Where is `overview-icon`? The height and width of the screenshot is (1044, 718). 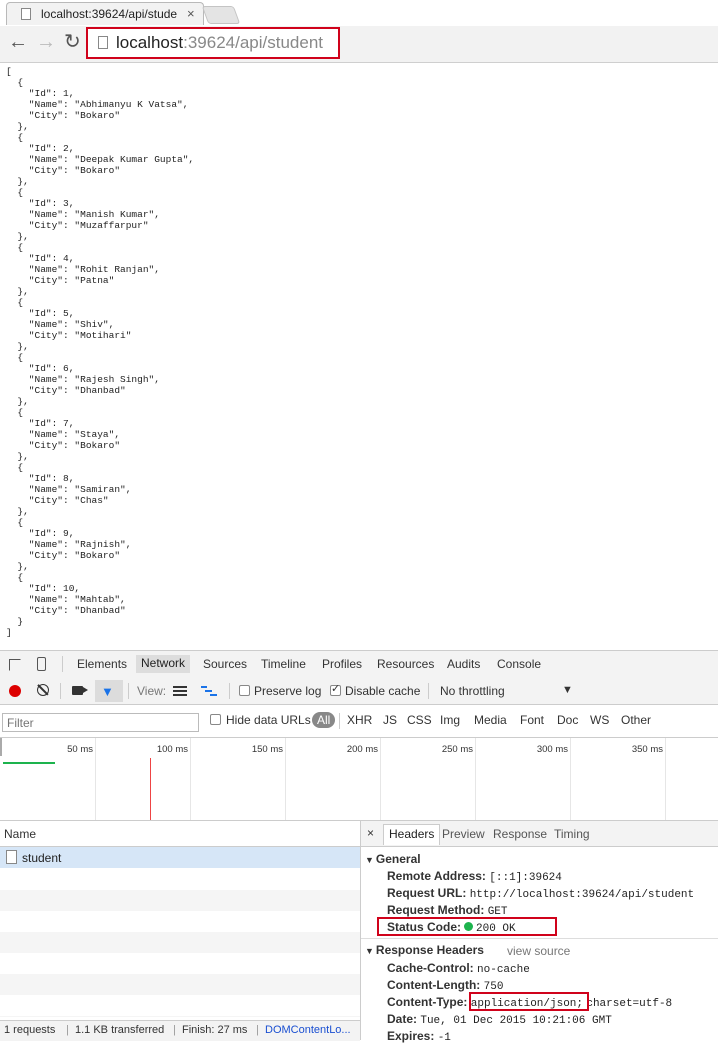
overview-icon is located at coordinates (209, 691).